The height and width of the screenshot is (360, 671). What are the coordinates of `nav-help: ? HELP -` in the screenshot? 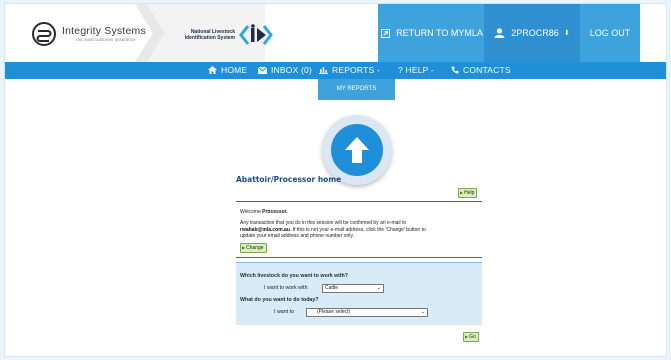 It's located at (416, 70).